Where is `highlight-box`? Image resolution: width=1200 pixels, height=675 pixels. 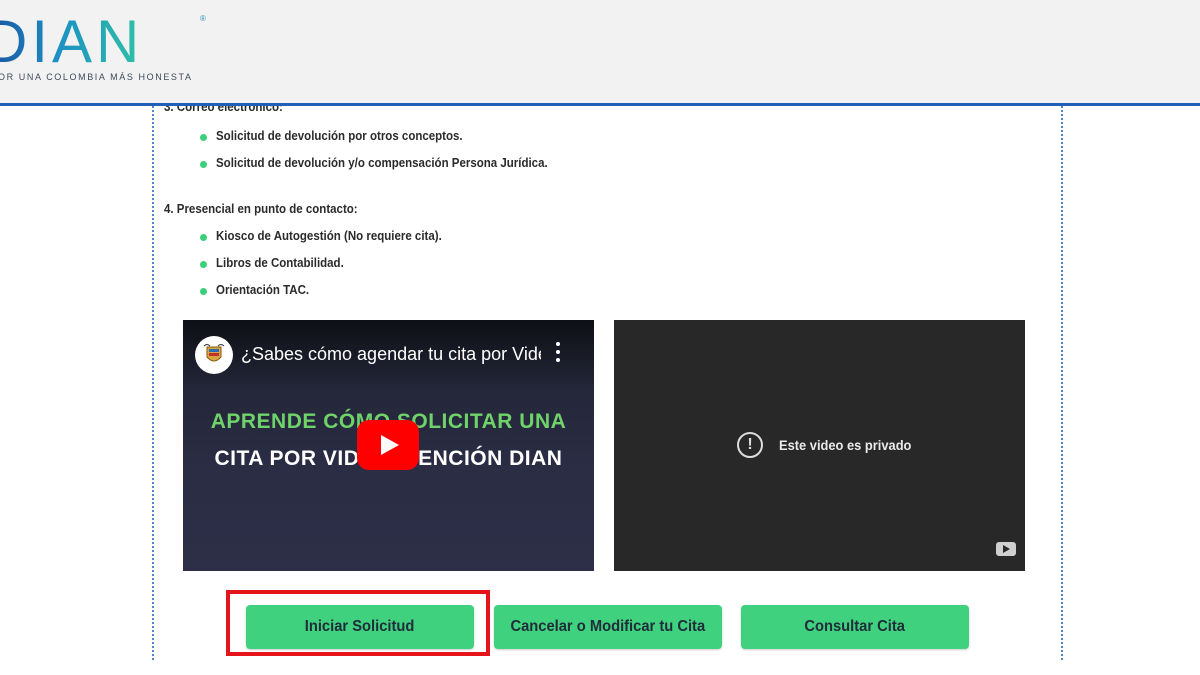
highlight-box is located at coordinates (358, 623).